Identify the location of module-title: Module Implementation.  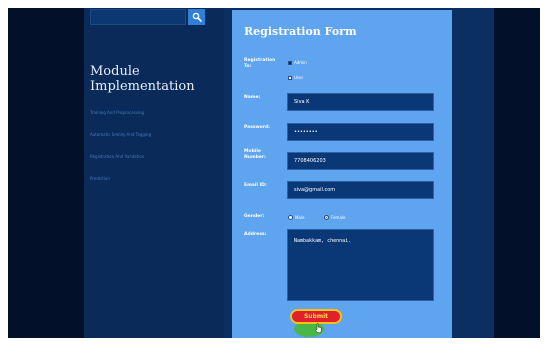
(142, 79).